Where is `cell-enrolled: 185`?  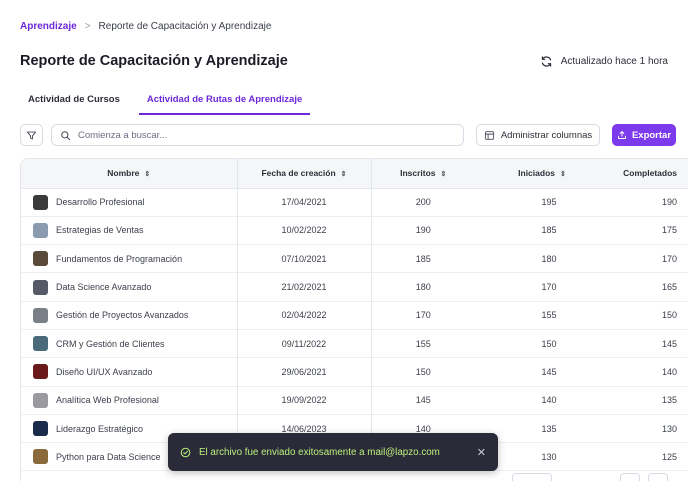
cell-enrolled: 185 is located at coordinates (423, 259).